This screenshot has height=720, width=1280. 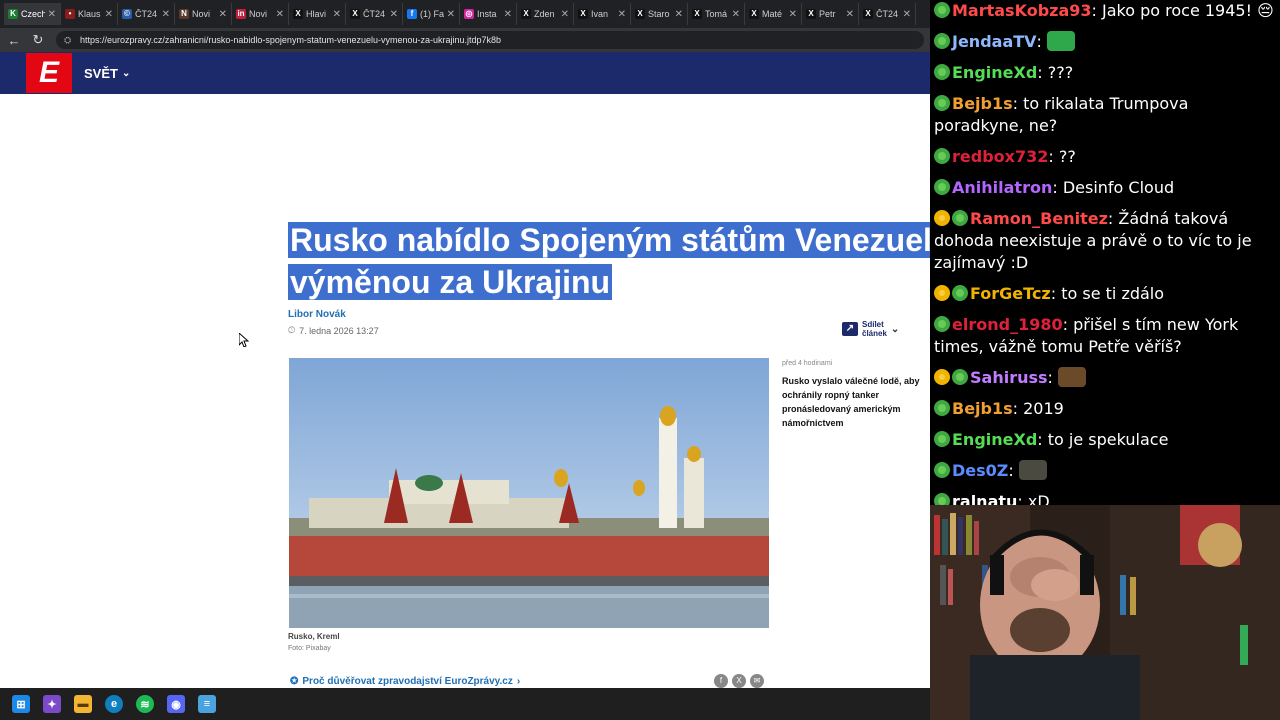 I want to click on chat-message: EngineXd: ???, so click(x=1107, y=73).